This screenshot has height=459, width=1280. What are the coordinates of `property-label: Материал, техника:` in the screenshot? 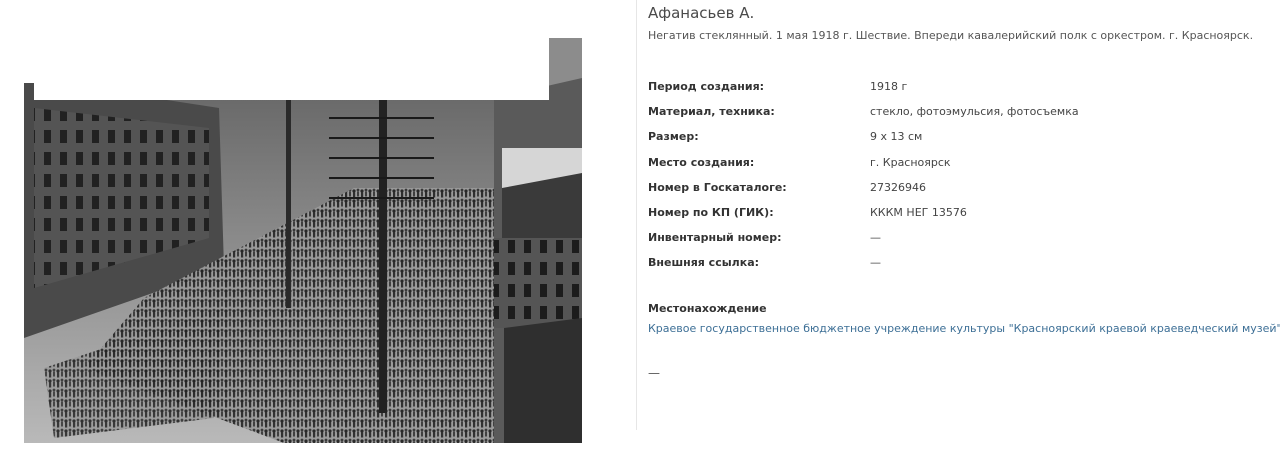 It's located at (711, 112).